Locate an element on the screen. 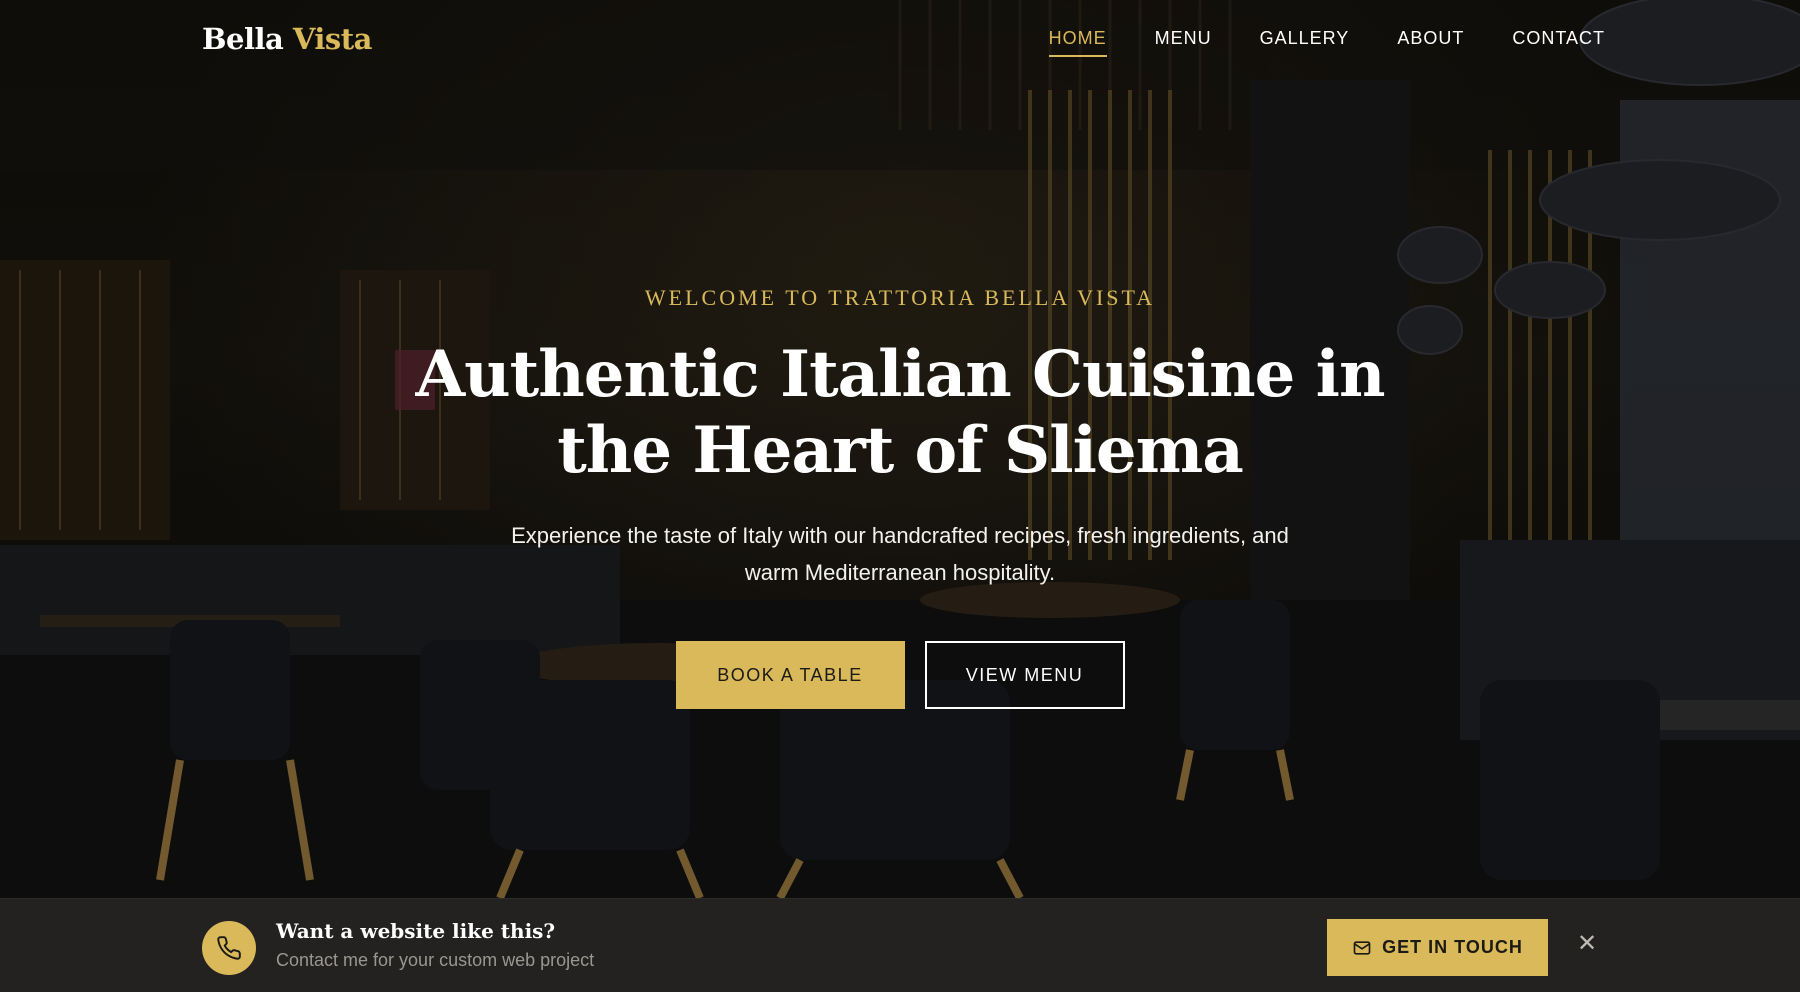  hero-subtext-line2: warm Mediterranean hospitality. is located at coordinates (900, 572).